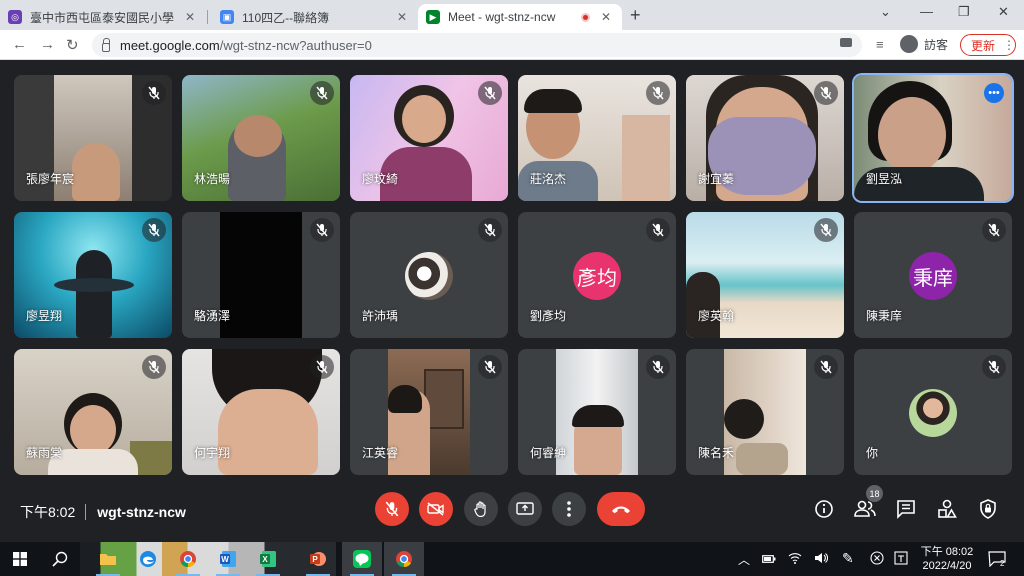 Image resolution: width=1024 pixels, height=576 pixels. I want to click on participant-name: 許沛瑀, so click(380, 316).